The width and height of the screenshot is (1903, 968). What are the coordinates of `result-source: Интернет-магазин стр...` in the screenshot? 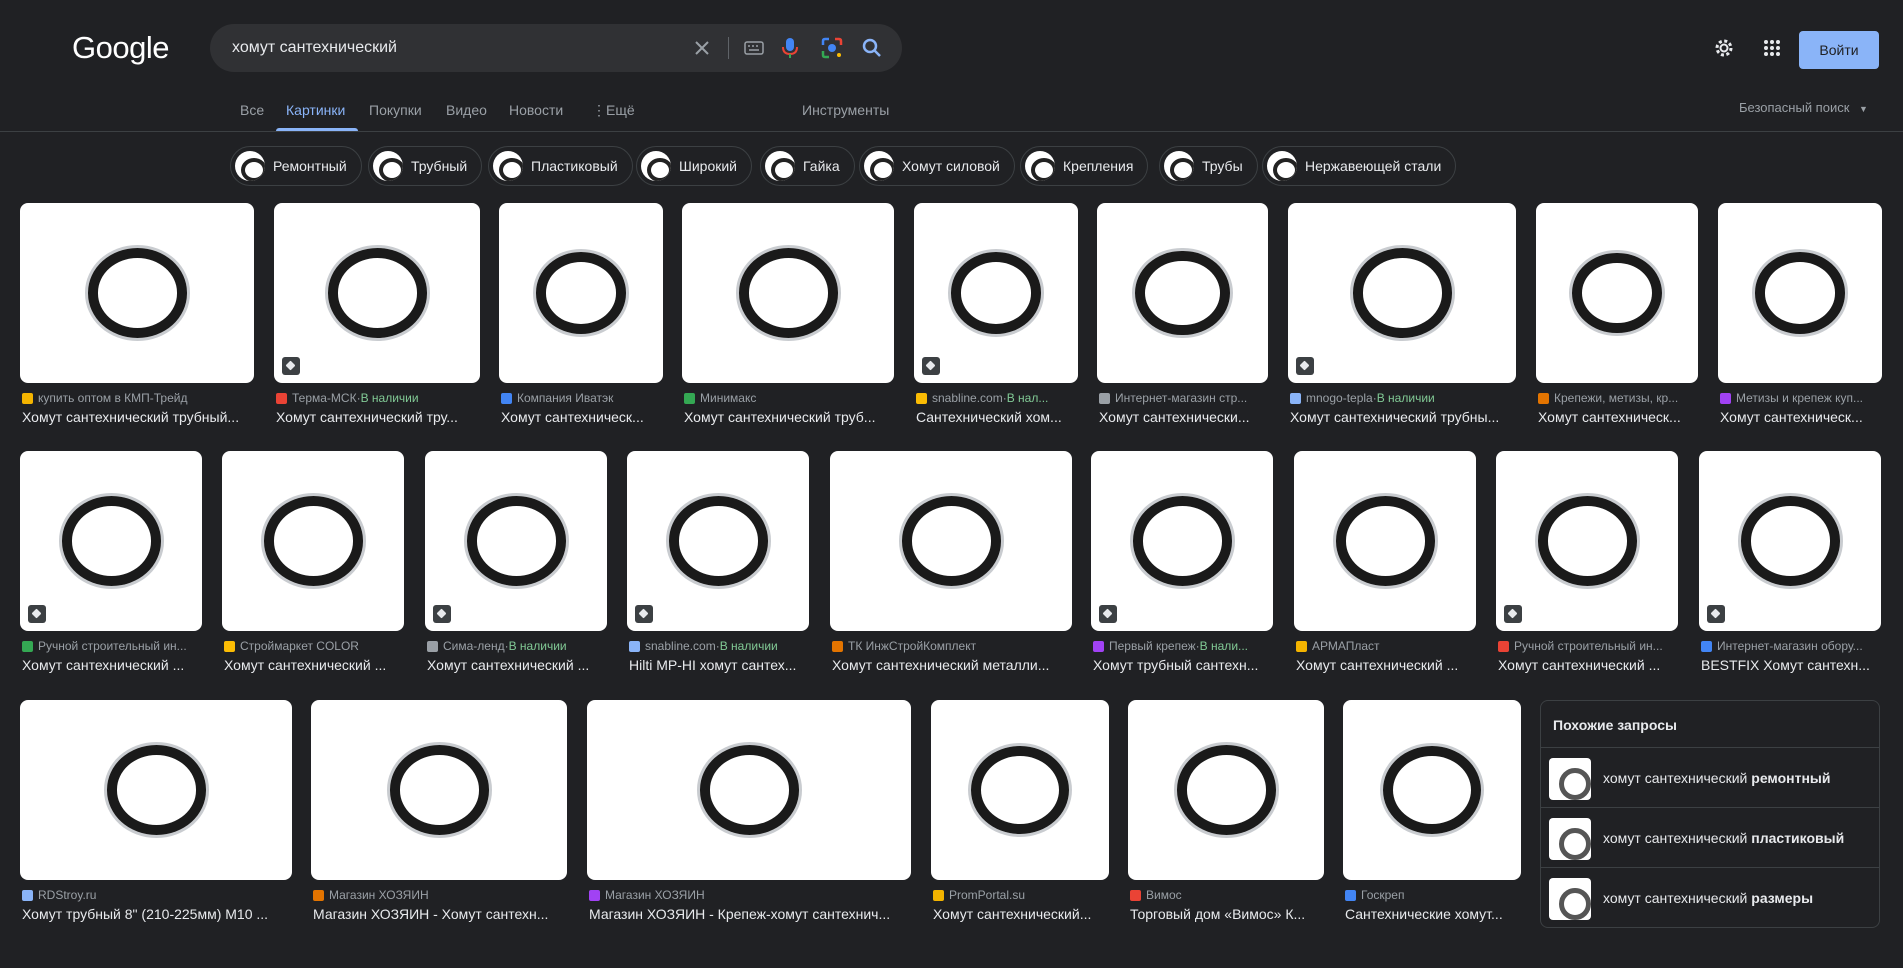 It's located at (1184, 398).